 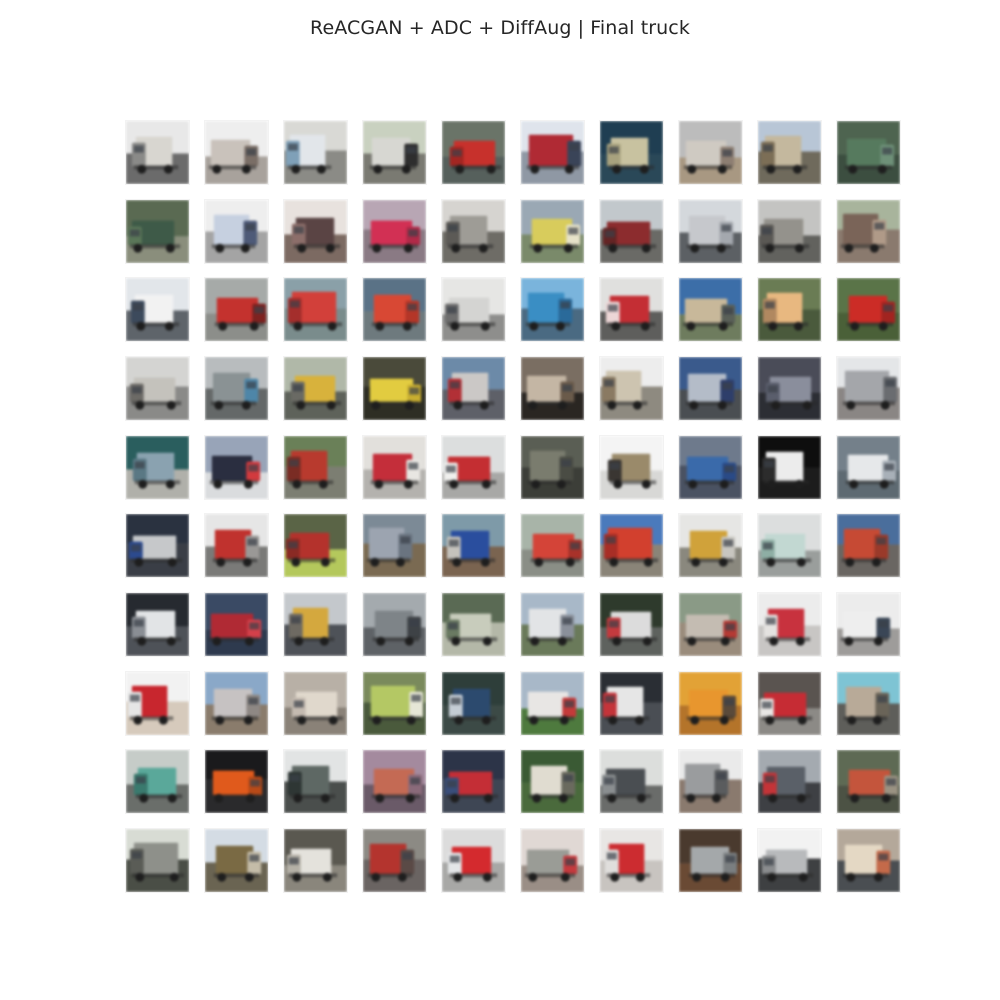 I want to click on sample-image-r3-c8, so click(x=710, y=310).